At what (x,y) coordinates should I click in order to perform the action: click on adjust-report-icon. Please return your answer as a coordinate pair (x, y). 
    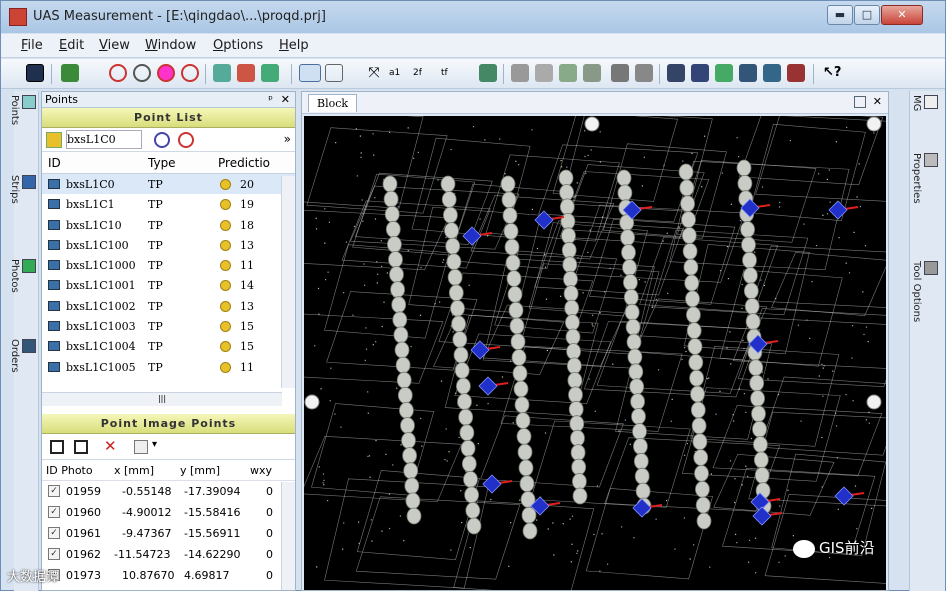
    Looking at the image, I should click on (748, 73).